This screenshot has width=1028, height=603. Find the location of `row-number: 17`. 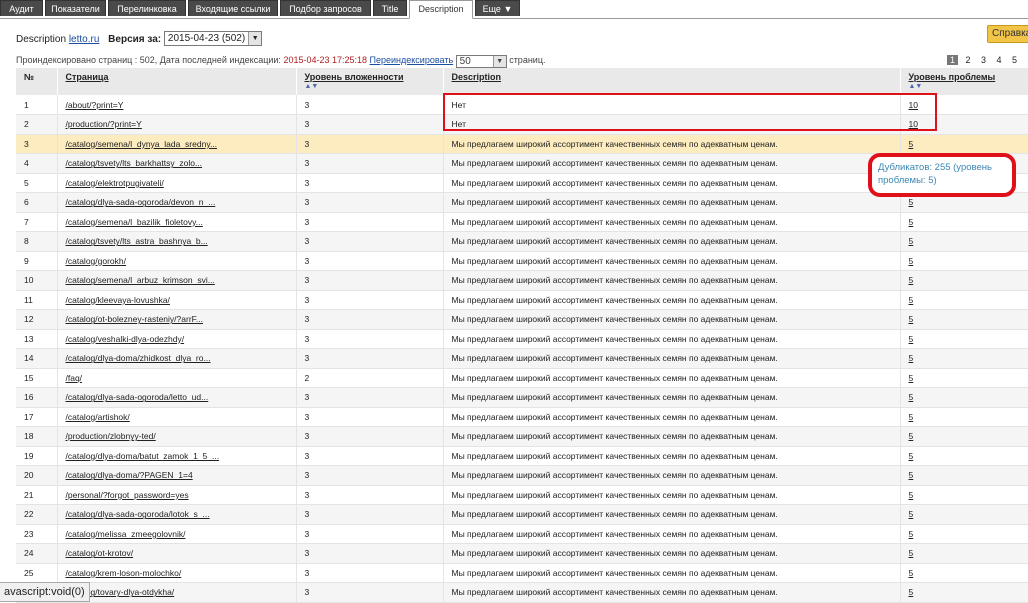

row-number: 17 is located at coordinates (37, 417).